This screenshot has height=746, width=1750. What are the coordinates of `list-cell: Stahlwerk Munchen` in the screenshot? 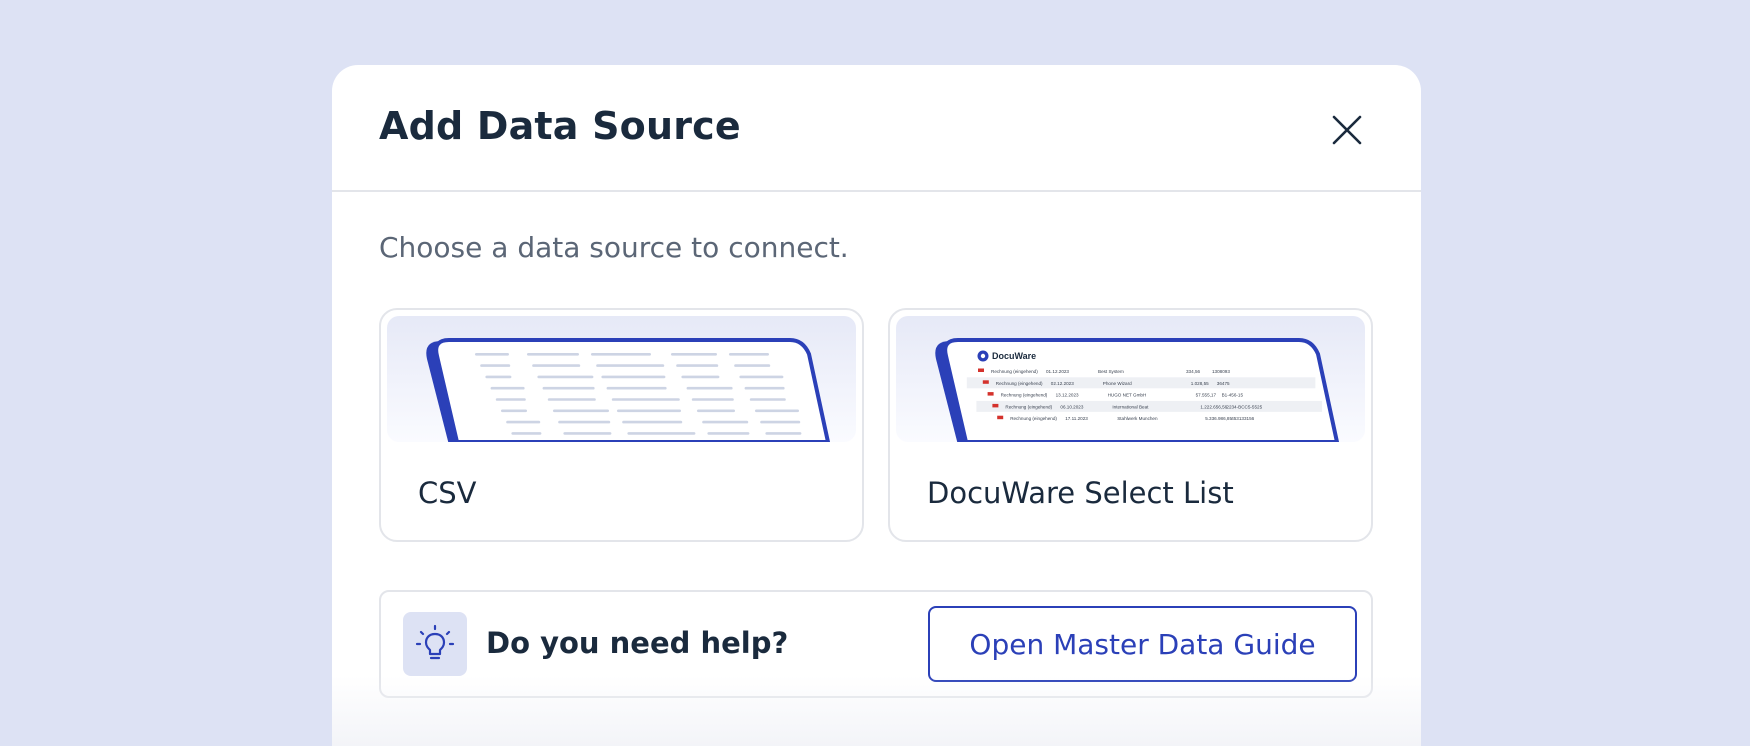 It's located at (1137, 418).